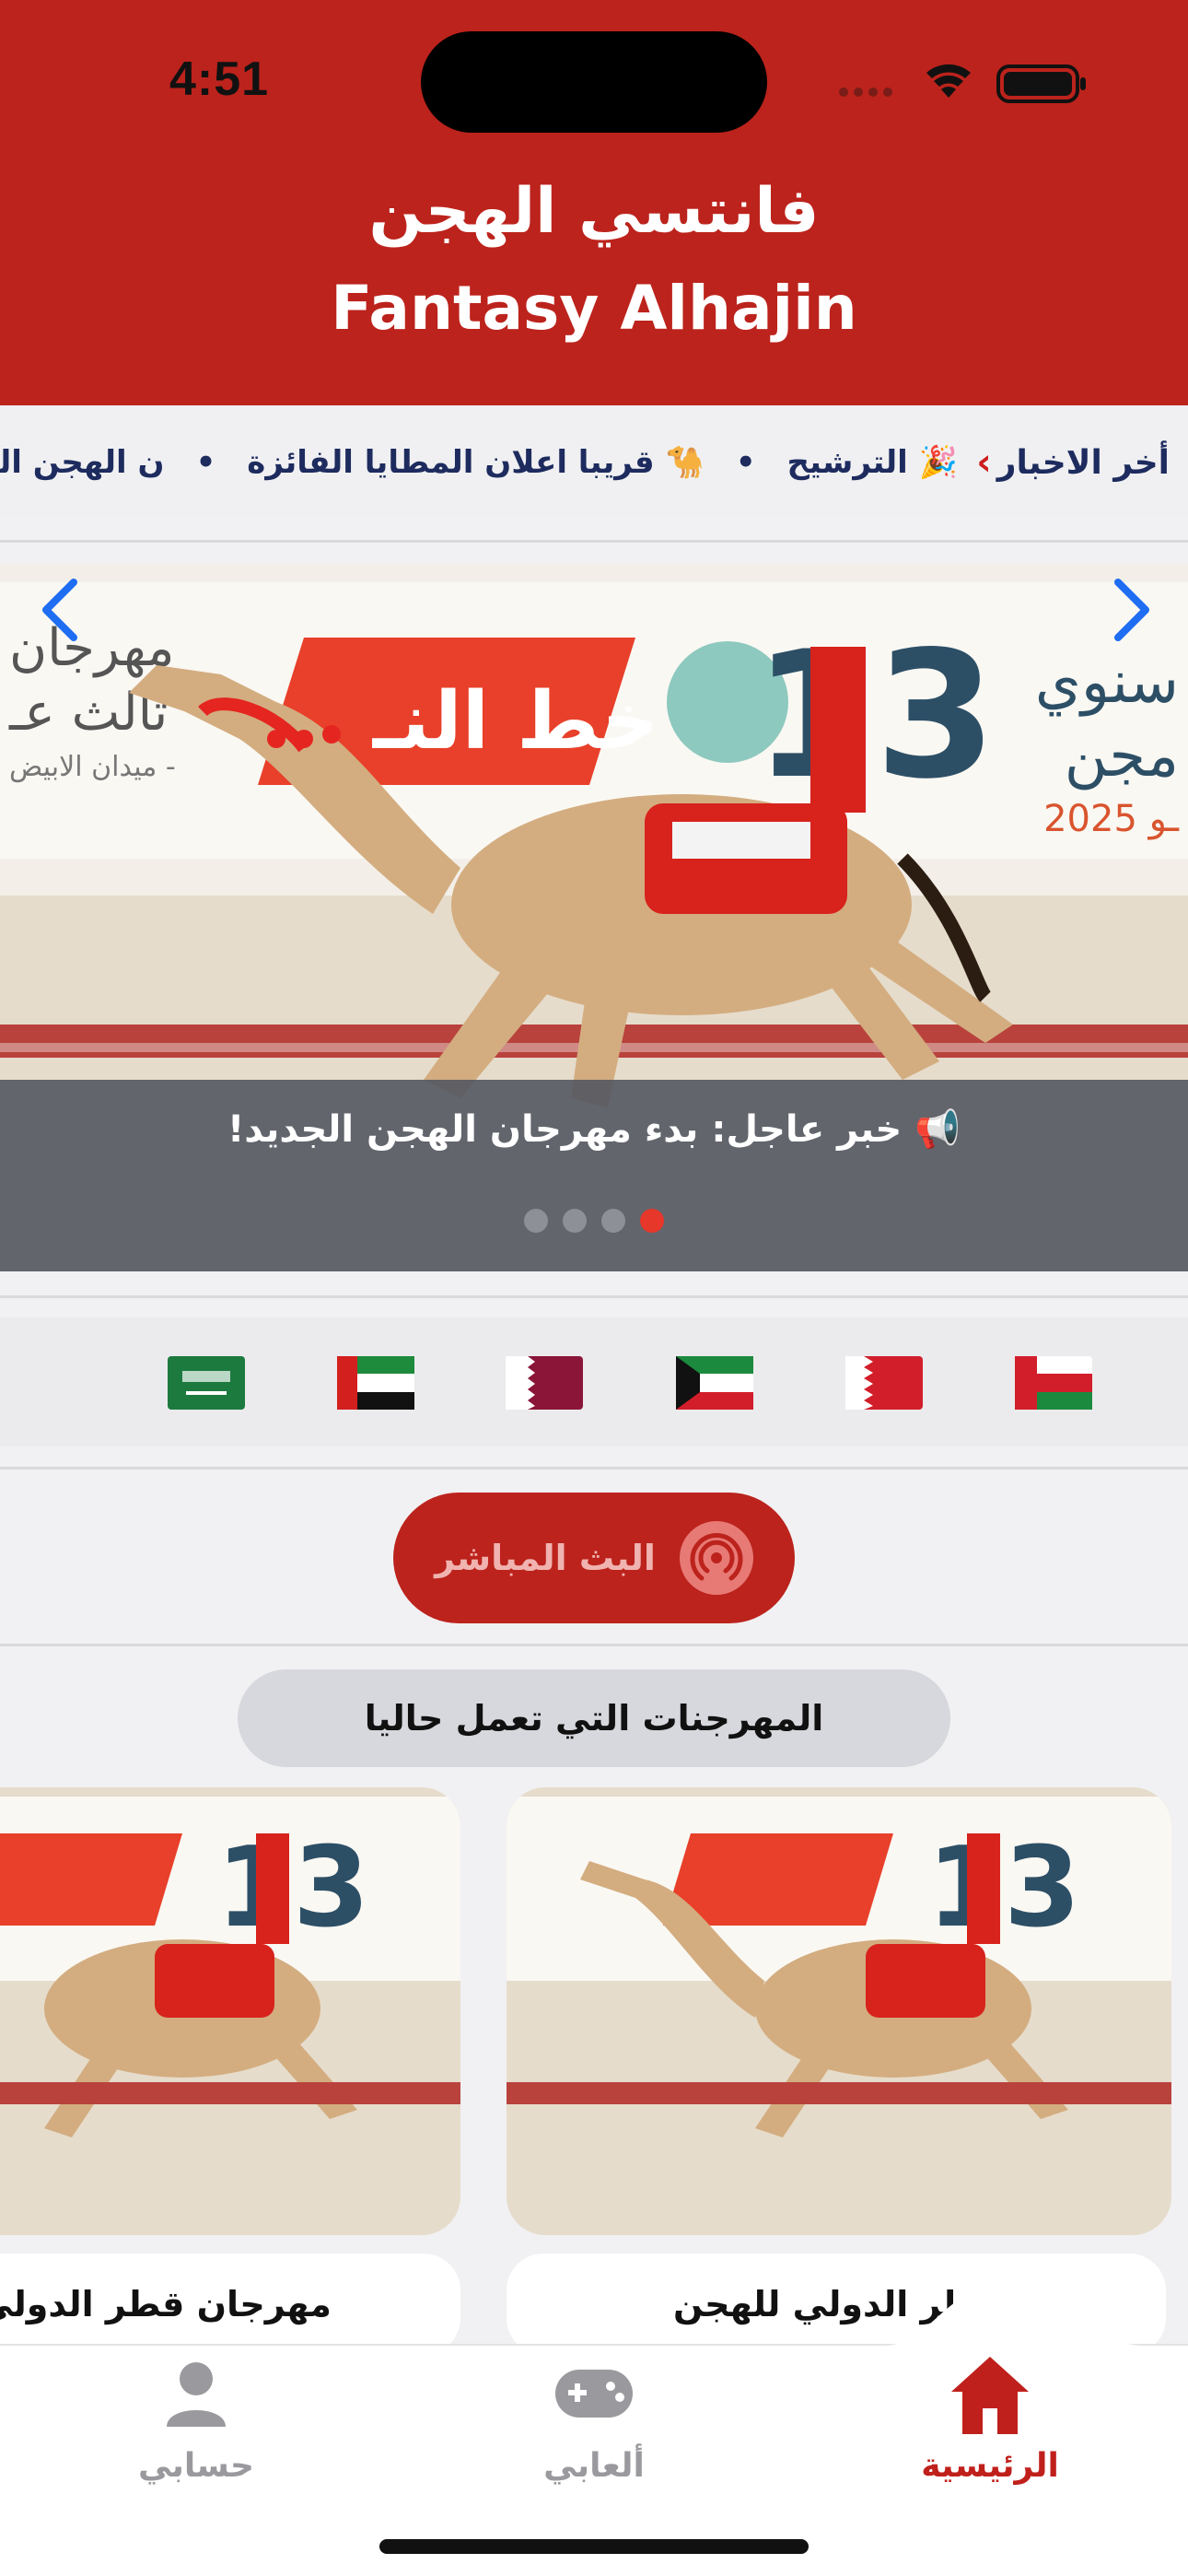 Image resolution: width=1188 pixels, height=2576 pixels. Describe the element at coordinates (1053, 1383) in the screenshot. I see `oman-flag-icon` at that location.